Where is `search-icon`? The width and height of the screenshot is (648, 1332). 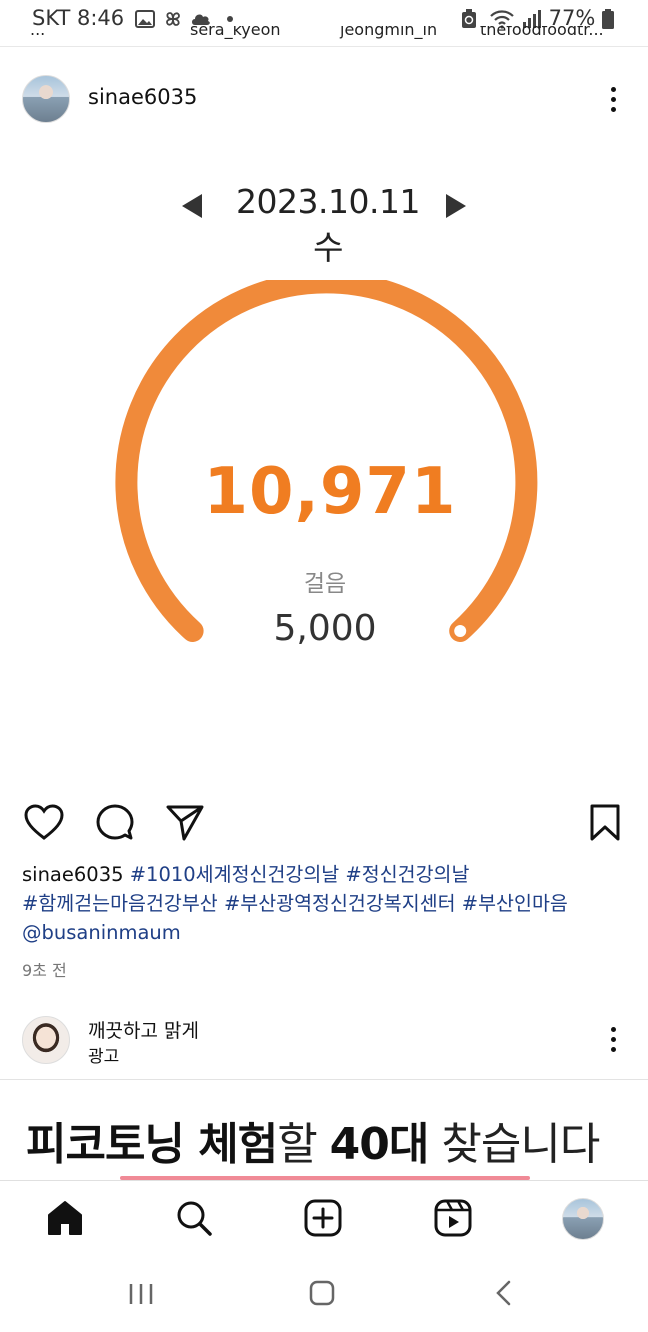 search-icon is located at coordinates (194, 1218).